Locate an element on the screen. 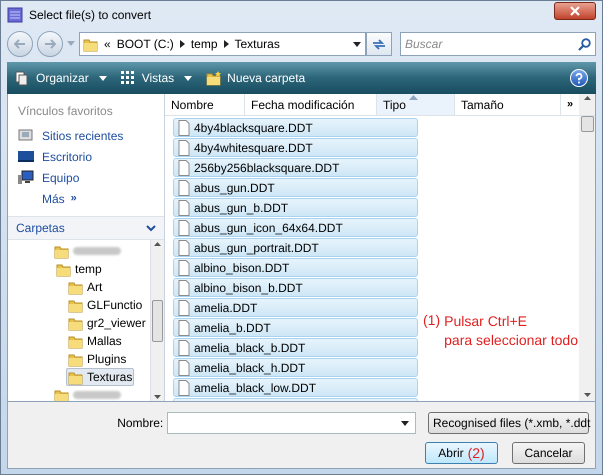  sort-arrow-icon is located at coordinates (413, 97).